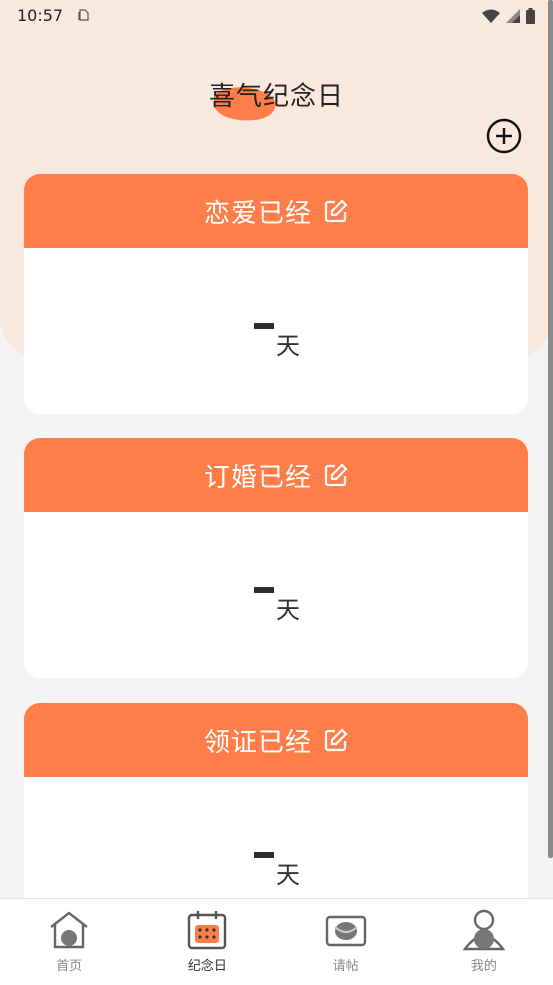 The height and width of the screenshot is (985, 553). Describe the element at coordinates (69, 966) in the screenshot. I see `nav-label-home: 首页` at that location.